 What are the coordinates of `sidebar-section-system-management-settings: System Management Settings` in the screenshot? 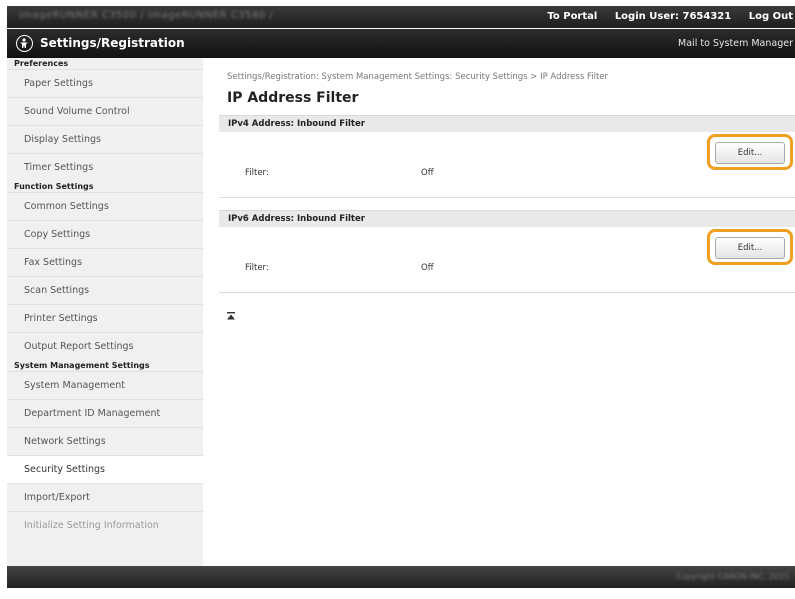 It's located at (105, 365).